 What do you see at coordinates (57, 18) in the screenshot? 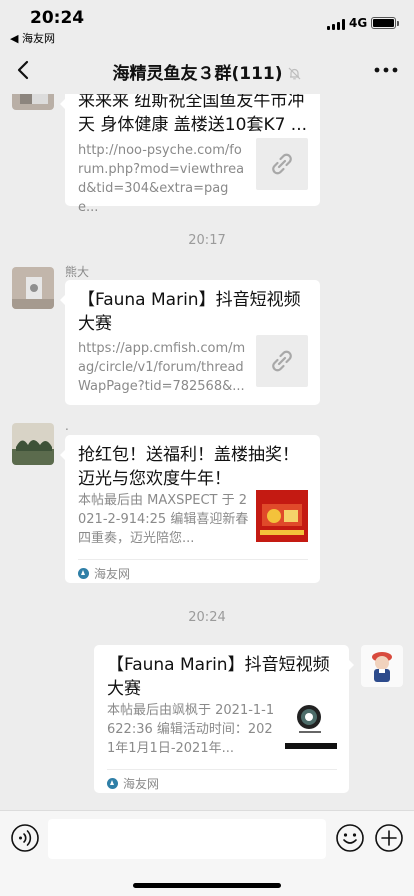
I see `status-time: 20:24` at bounding box center [57, 18].